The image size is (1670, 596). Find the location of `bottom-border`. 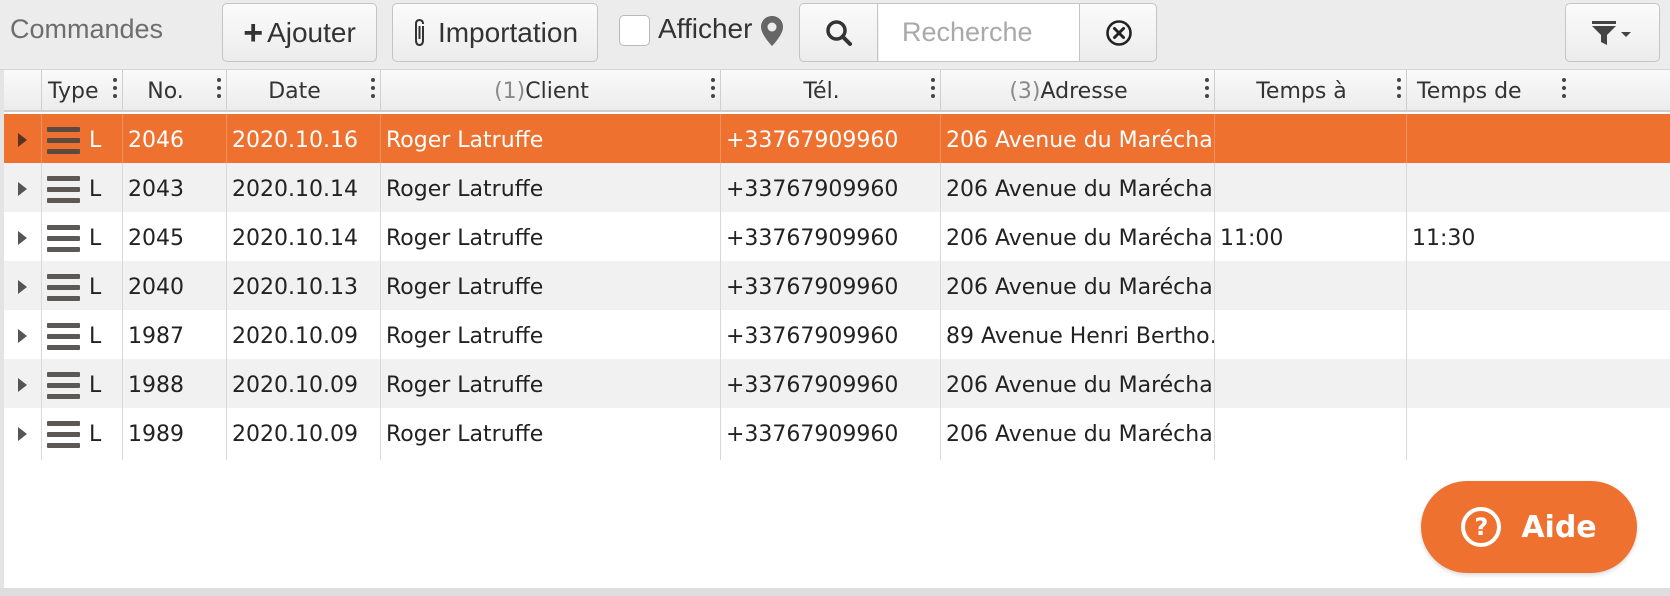

bottom-border is located at coordinates (835, 592).